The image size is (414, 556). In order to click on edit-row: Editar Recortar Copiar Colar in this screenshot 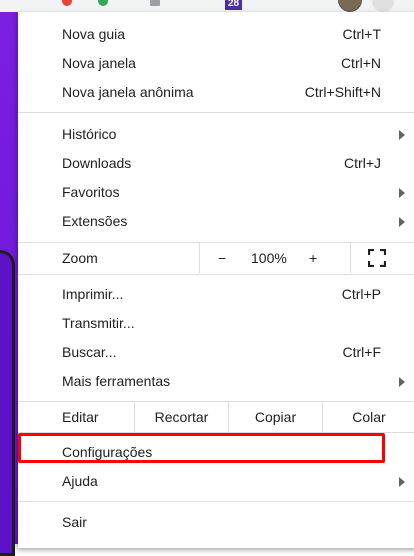, I will do `click(216, 417)`.